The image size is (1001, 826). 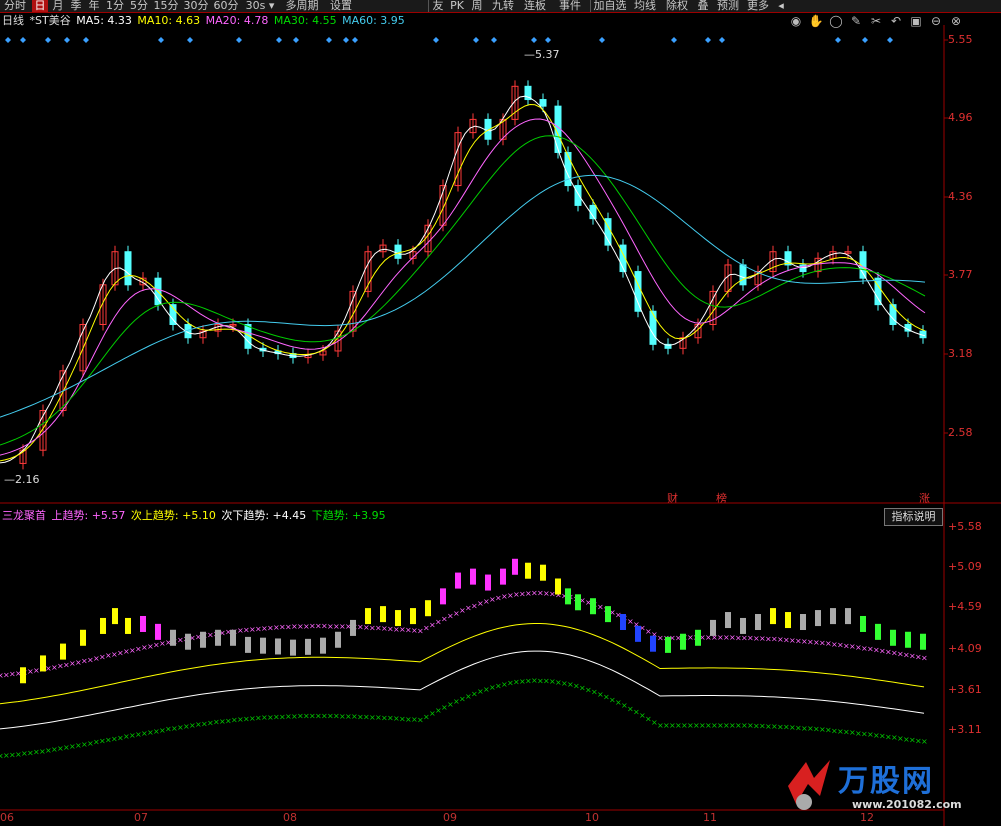 What do you see at coordinates (94, 6) in the screenshot?
I see `toolbar-item: 年` at bounding box center [94, 6].